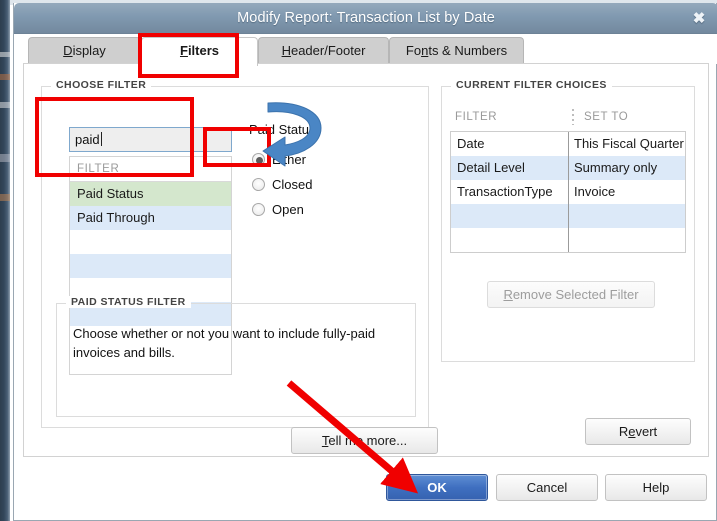 This screenshot has width=717, height=521. Describe the element at coordinates (505, 191) in the screenshot. I see `cell-filter: TransactionType` at that location.